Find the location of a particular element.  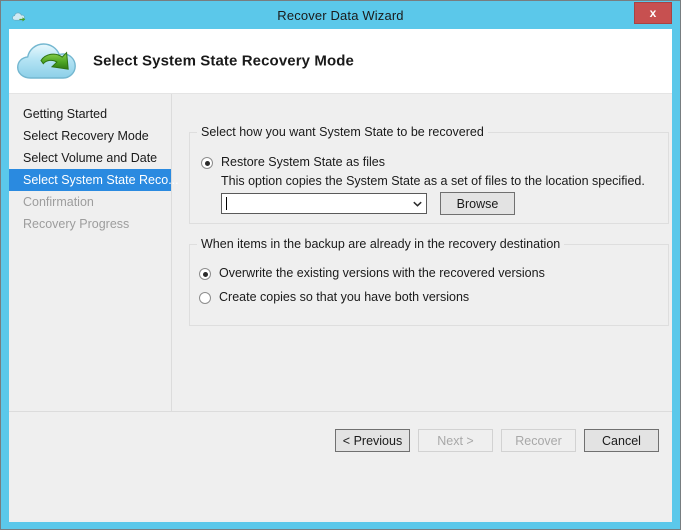

restore-as-files-radio is located at coordinates (207, 163).